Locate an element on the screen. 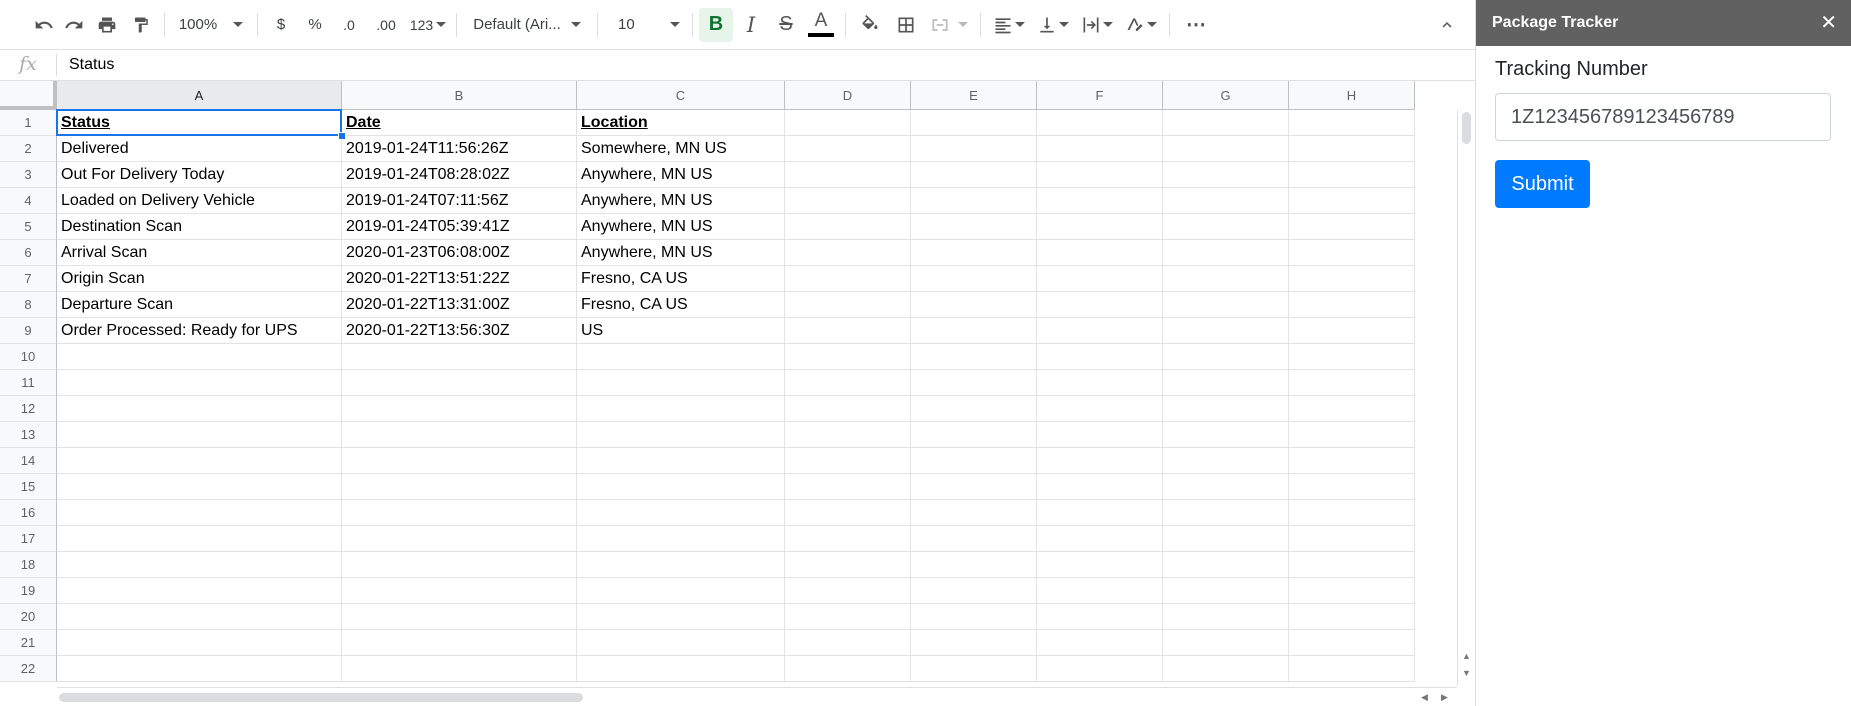 The height and width of the screenshot is (706, 1851). cell-c17 is located at coordinates (681, 539).